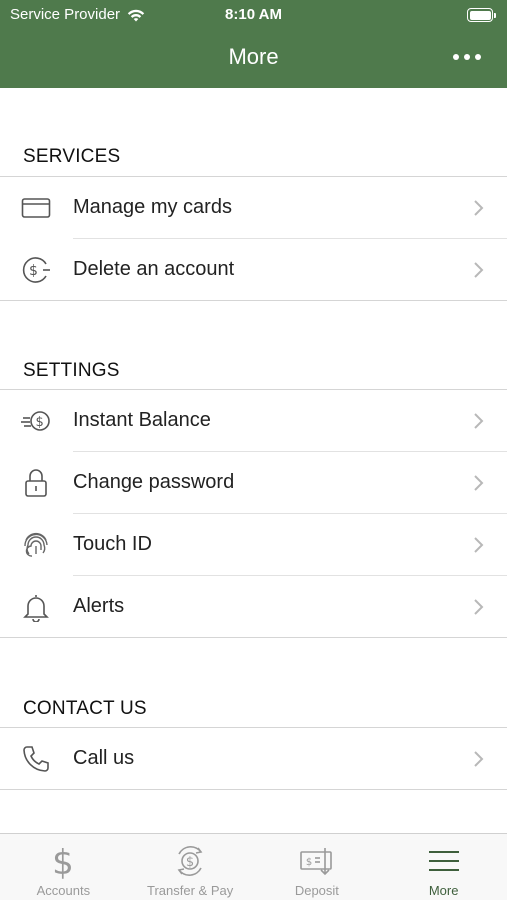  Describe the element at coordinates (104, 758) in the screenshot. I see `row-label: Call us` at that location.